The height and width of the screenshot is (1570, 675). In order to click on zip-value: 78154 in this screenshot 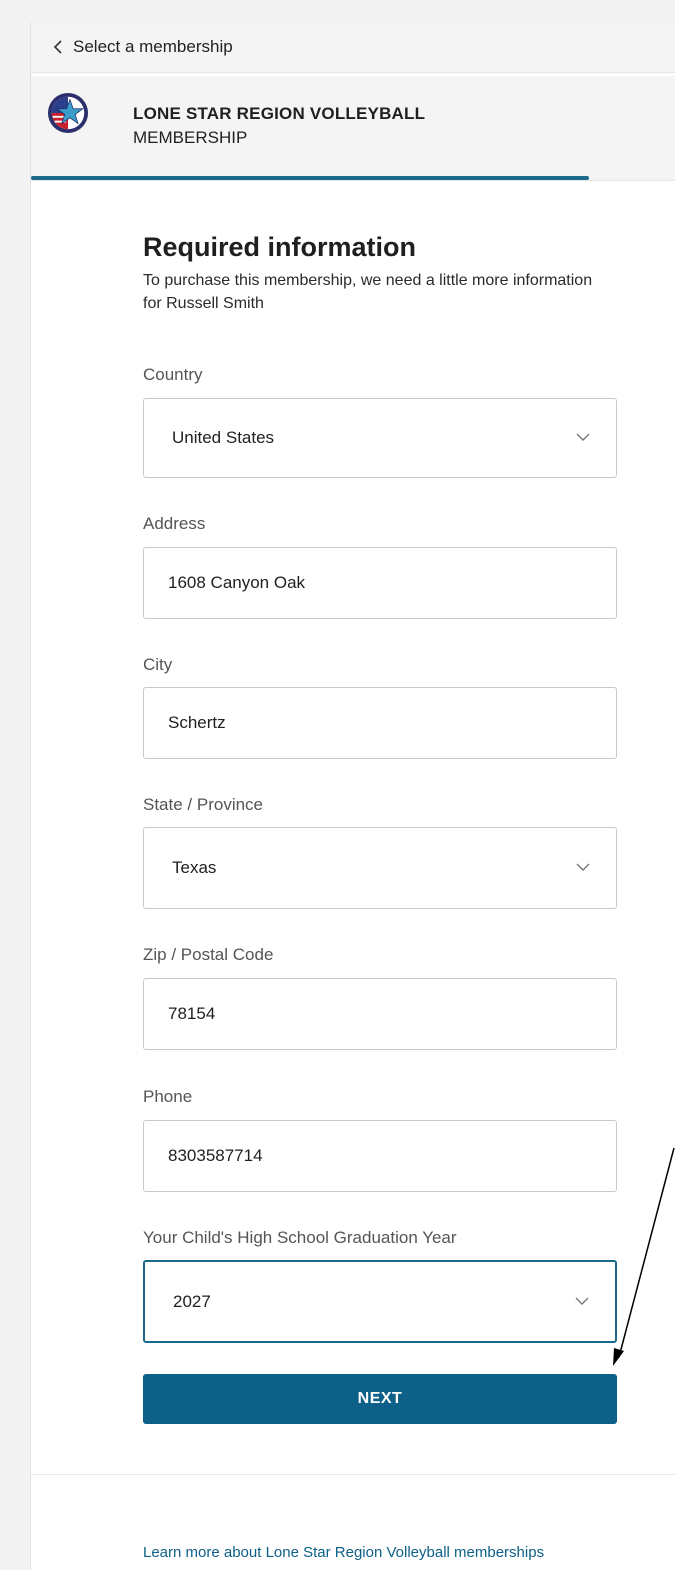, I will do `click(192, 1013)`.